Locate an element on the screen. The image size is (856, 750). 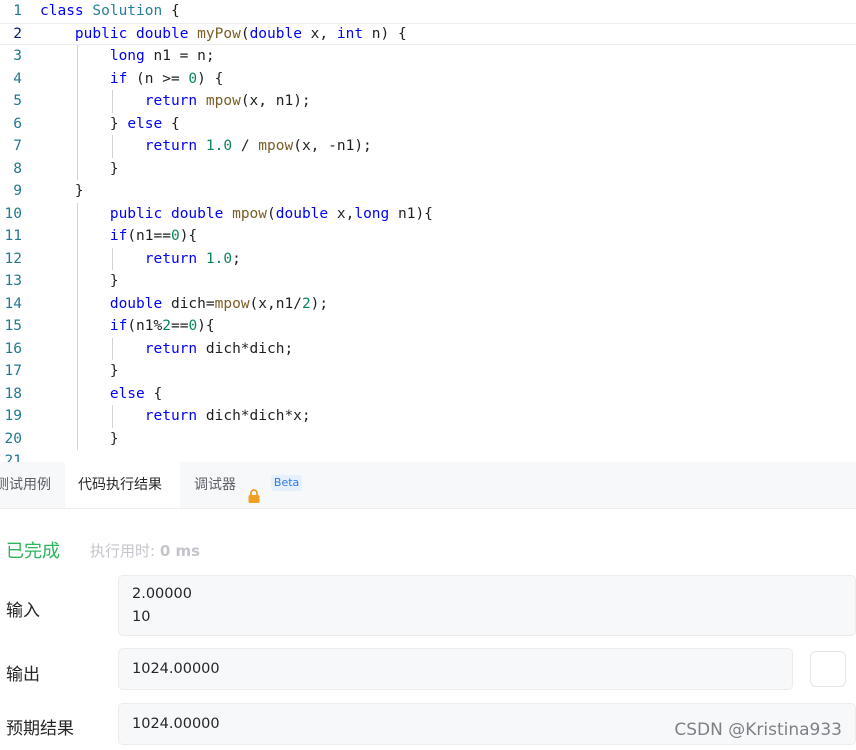
runtime-label: 执行用时: is located at coordinates (123, 551).